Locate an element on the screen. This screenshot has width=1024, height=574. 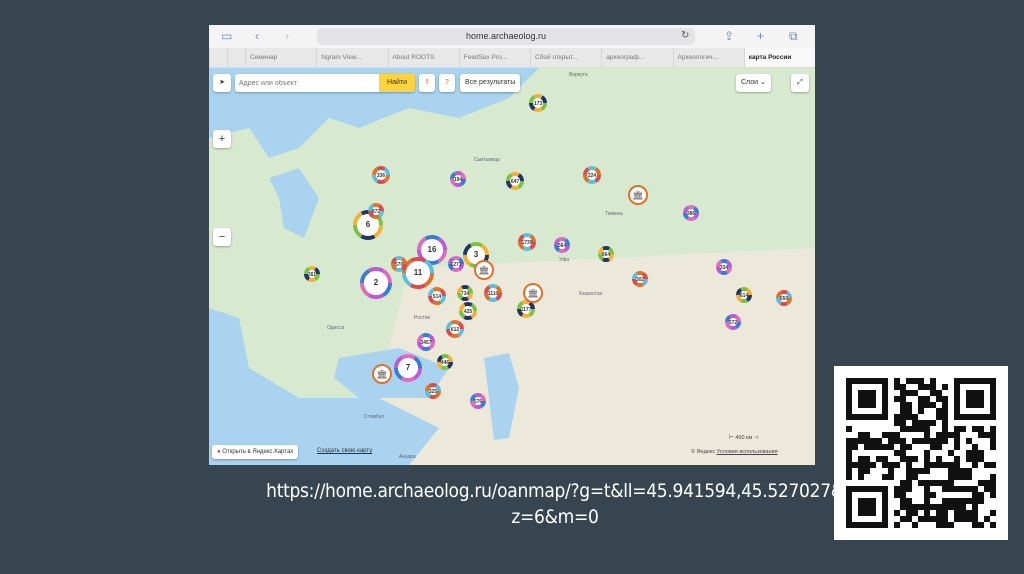
fullscreen-icon: ⤢ is located at coordinates (800, 83).